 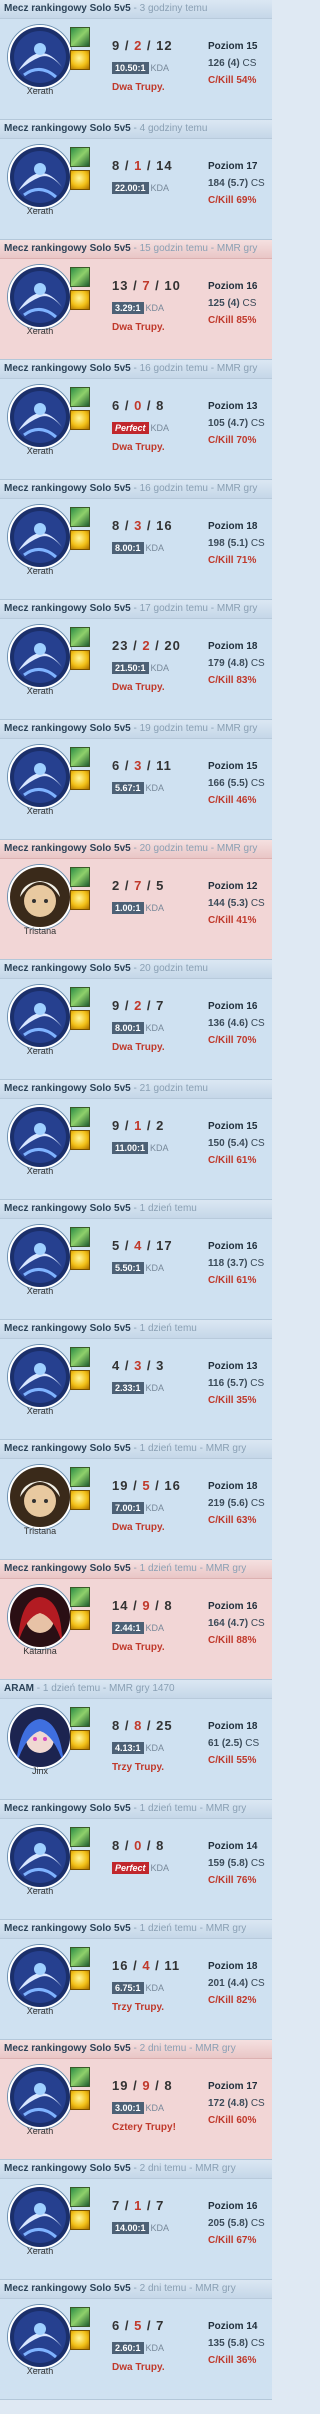 What do you see at coordinates (160, 405) in the screenshot?
I see `assists: 8` at bounding box center [160, 405].